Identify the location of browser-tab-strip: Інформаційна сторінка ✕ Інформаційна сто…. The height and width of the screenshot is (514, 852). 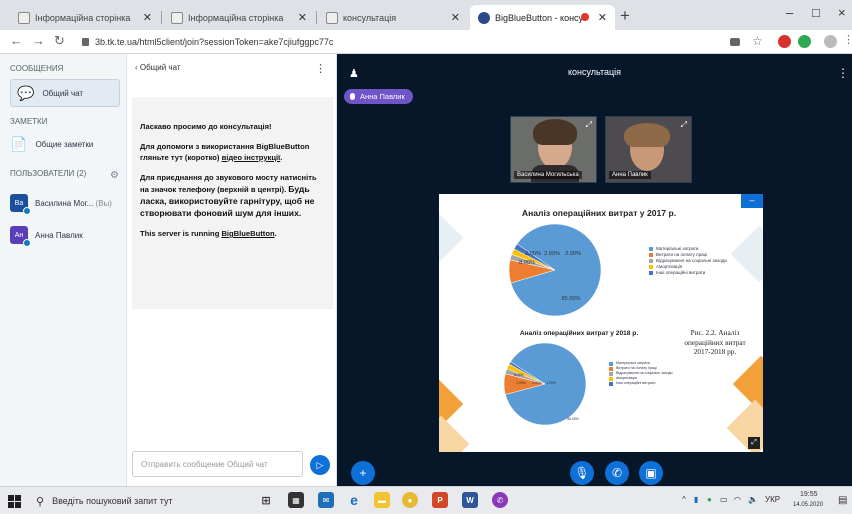
(426, 15).